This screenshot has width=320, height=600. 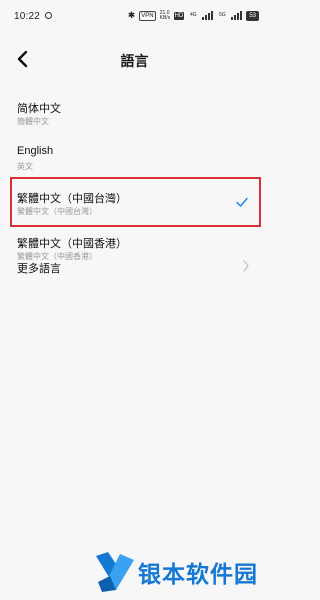 What do you see at coordinates (179, 15) in the screenshot?
I see `hd-icon: HD` at bounding box center [179, 15].